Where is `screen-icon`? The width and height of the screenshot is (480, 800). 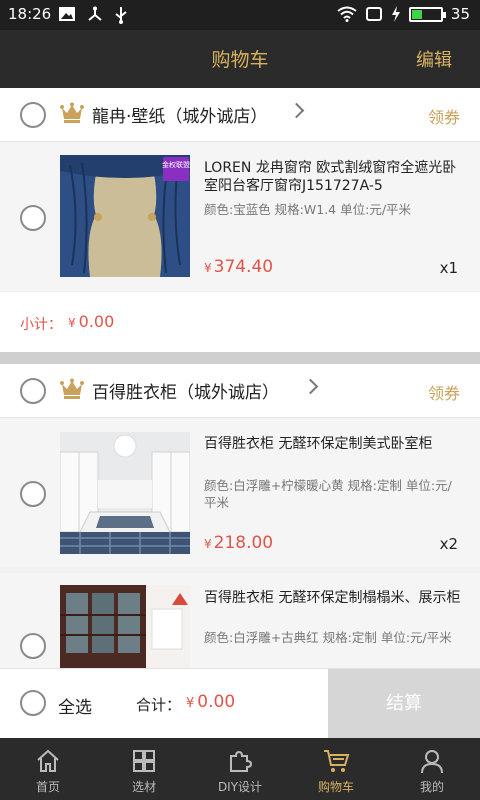
screen-icon is located at coordinates (373, 14).